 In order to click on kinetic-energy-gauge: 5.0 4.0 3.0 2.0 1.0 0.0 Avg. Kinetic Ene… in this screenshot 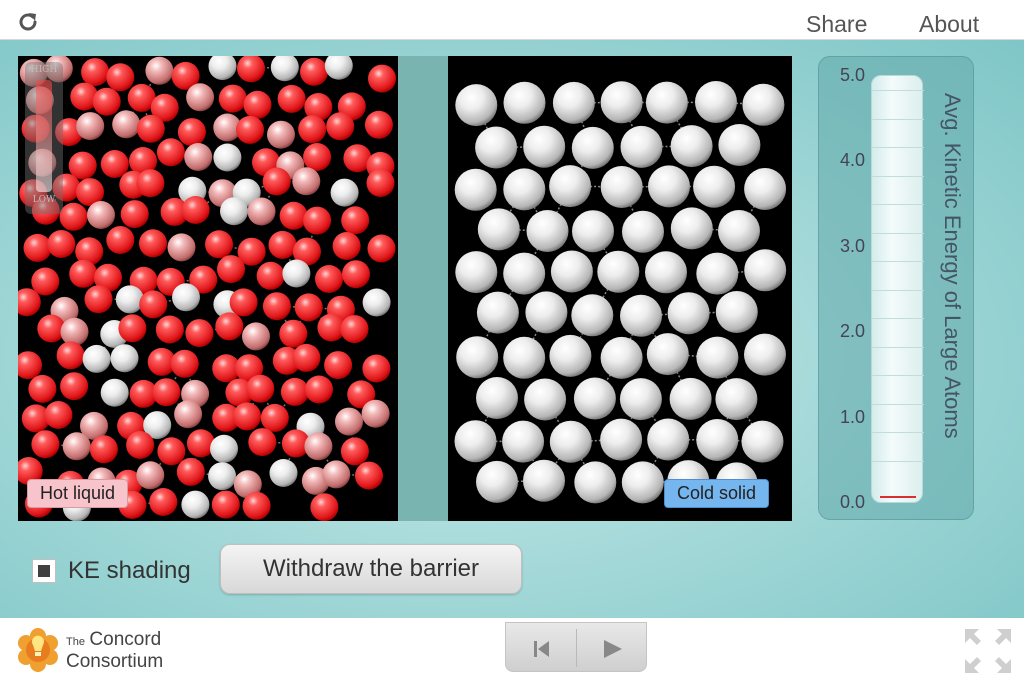, I will do `click(896, 288)`.